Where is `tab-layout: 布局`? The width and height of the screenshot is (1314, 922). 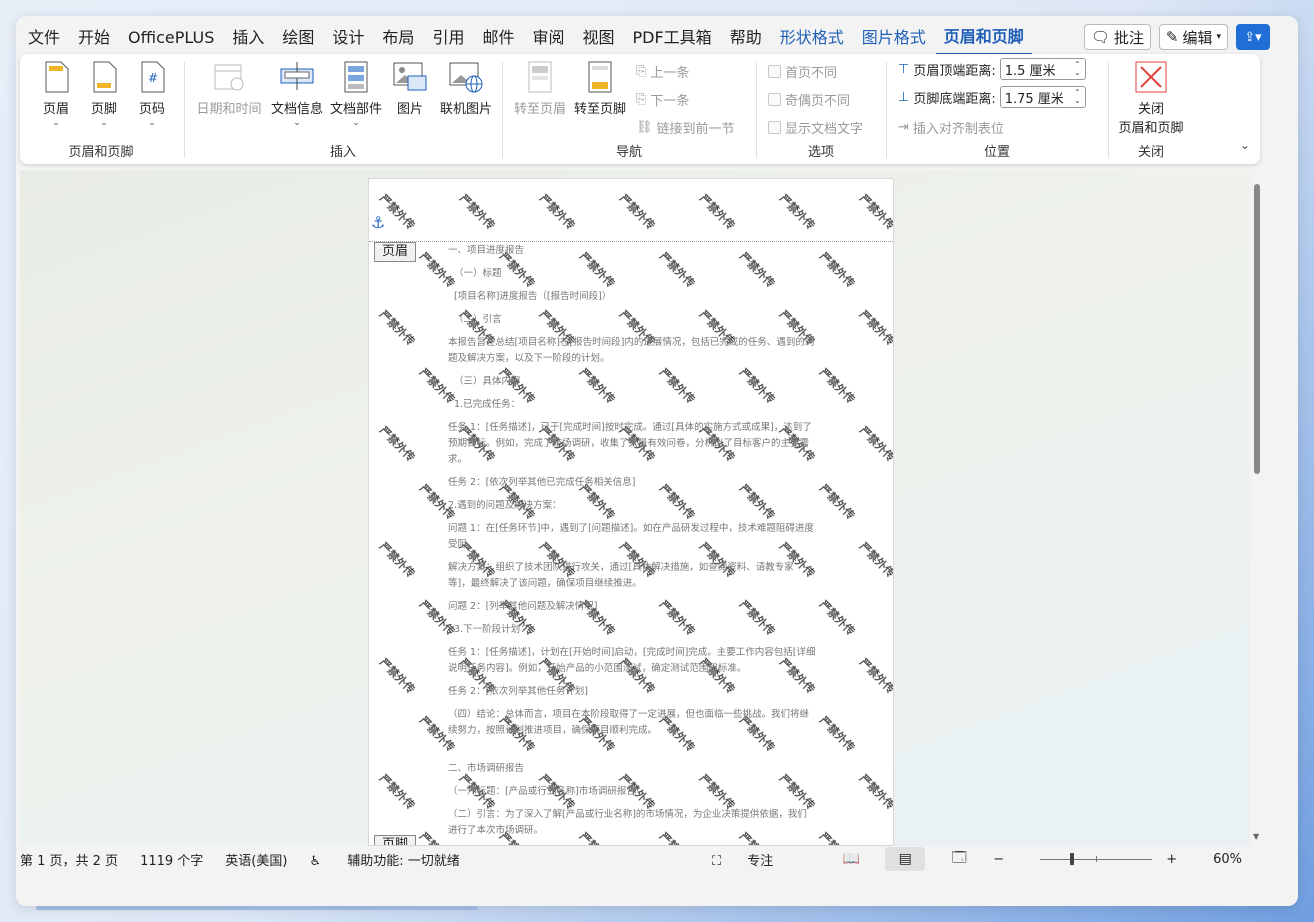 tab-layout: 布局 is located at coordinates (398, 38).